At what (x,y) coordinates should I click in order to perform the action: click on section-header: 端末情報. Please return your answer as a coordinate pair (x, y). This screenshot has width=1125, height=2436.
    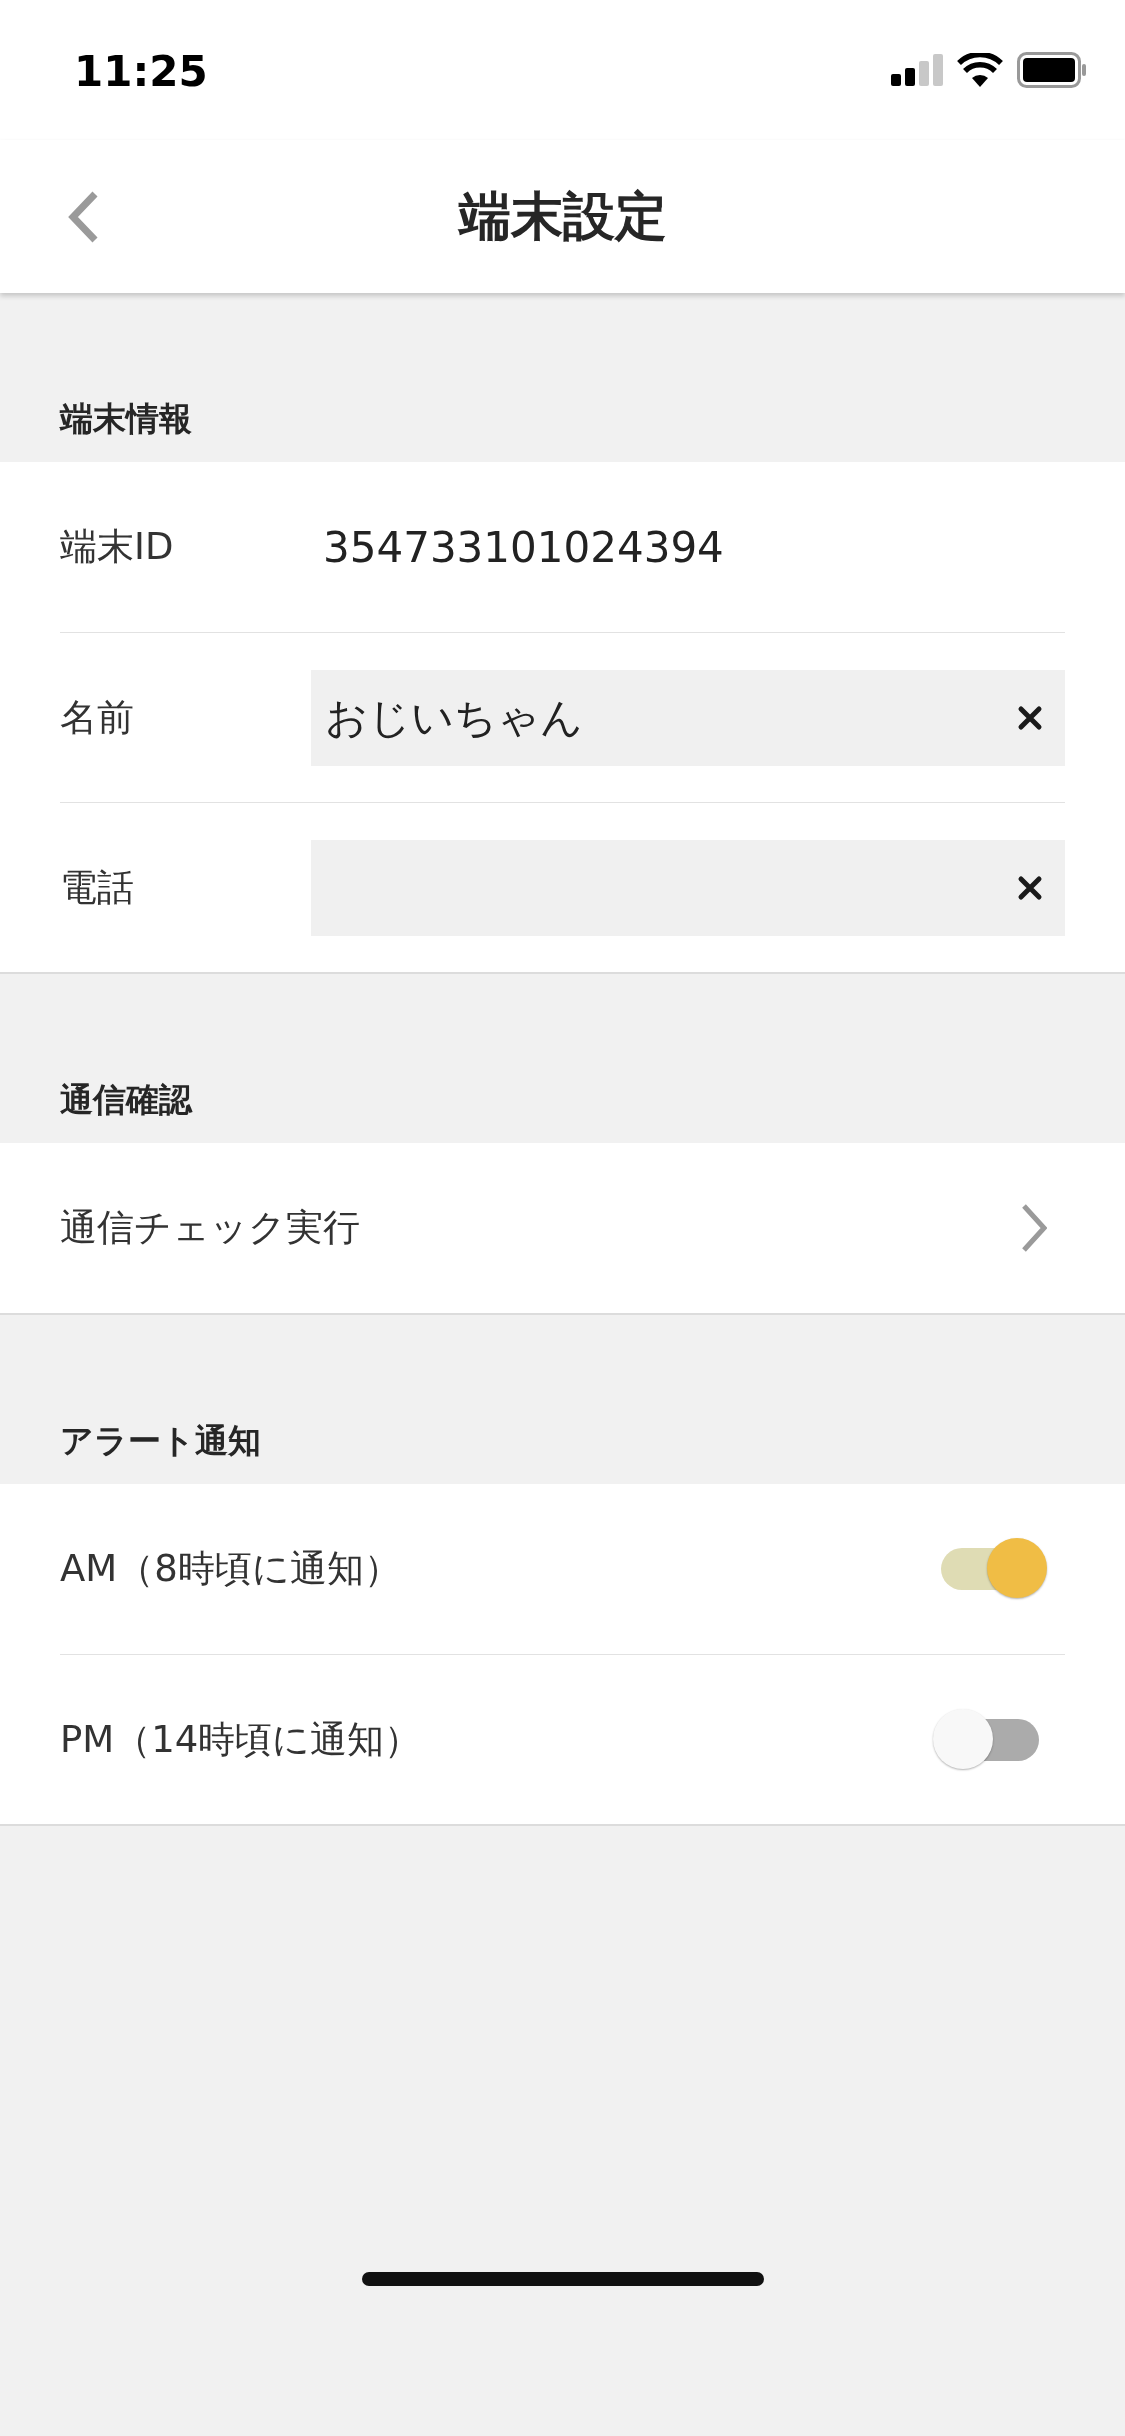
    Looking at the image, I should click on (126, 419).